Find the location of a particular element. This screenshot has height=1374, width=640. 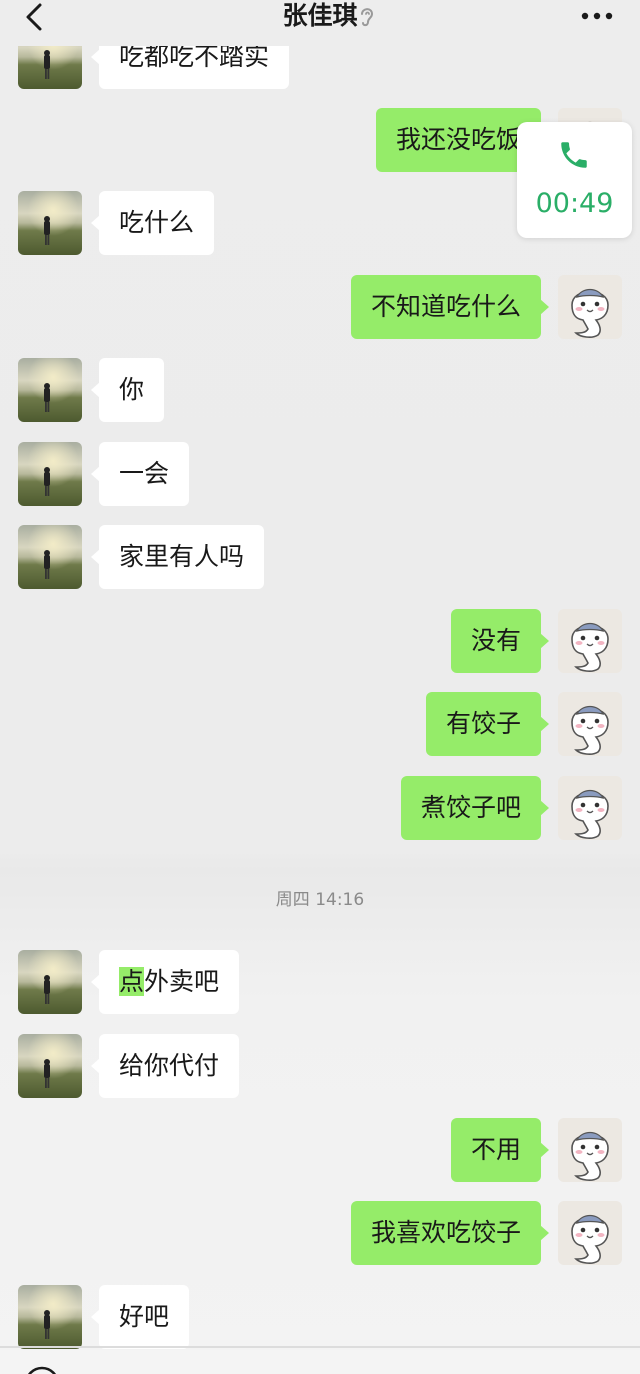

outgoing-message-bubble: 不知道吃什么 is located at coordinates (450, 307).